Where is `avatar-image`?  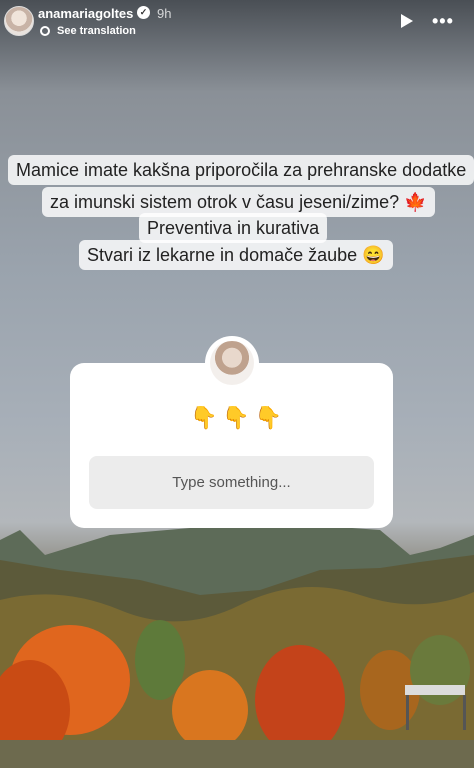
avatar-image is located at coordinates (232, 363).